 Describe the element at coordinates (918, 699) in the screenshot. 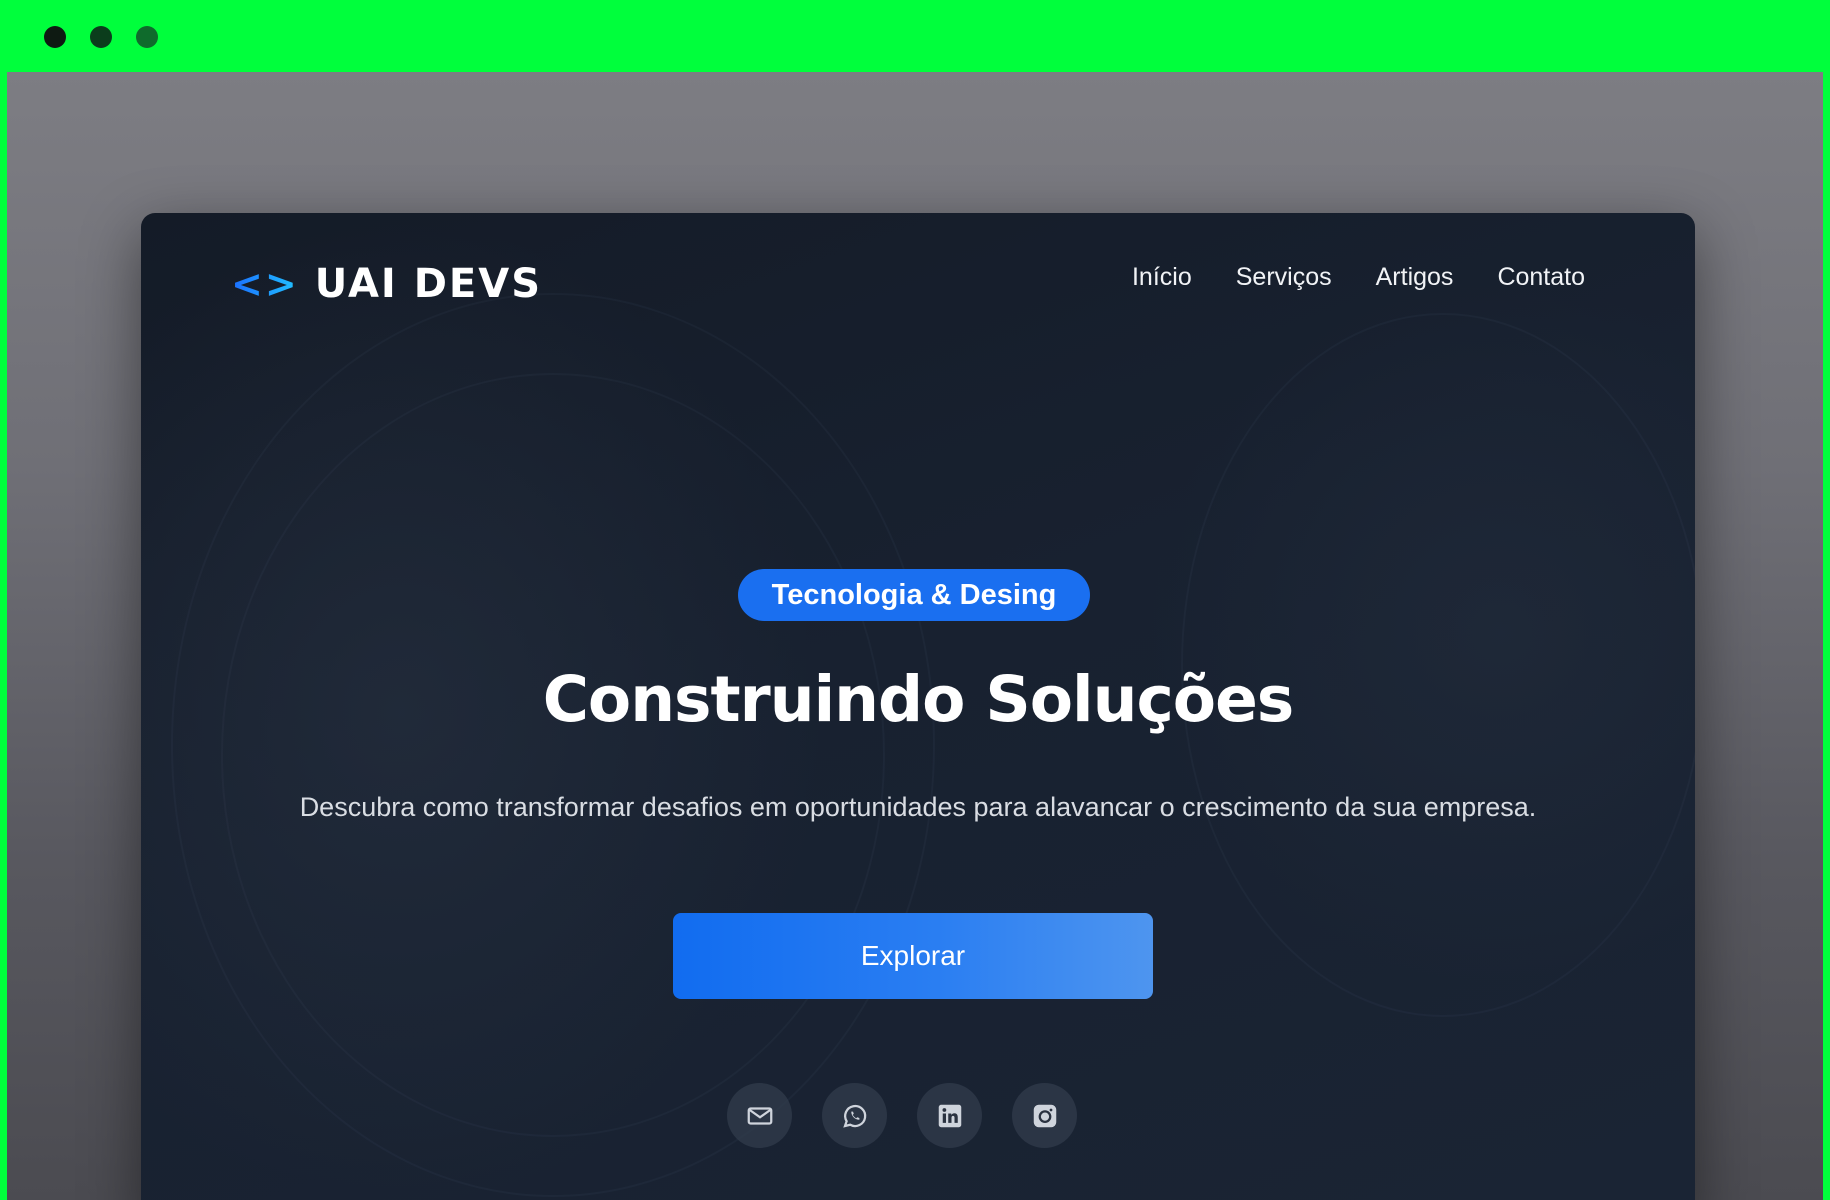

I see `hero-title: Construindo Soluções` at that location.